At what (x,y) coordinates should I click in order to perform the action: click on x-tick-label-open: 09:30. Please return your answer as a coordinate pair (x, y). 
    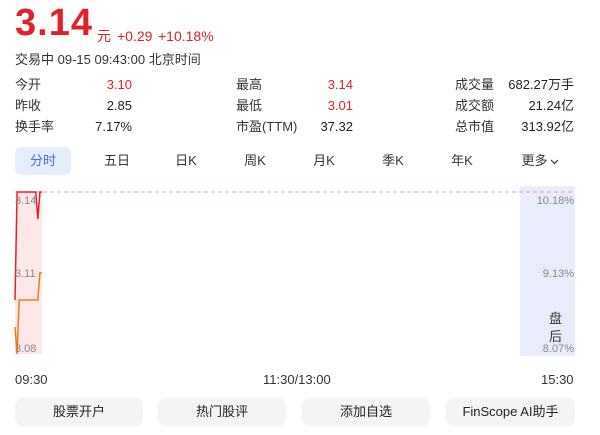
    Looking at the image, I should click on (31, 379).